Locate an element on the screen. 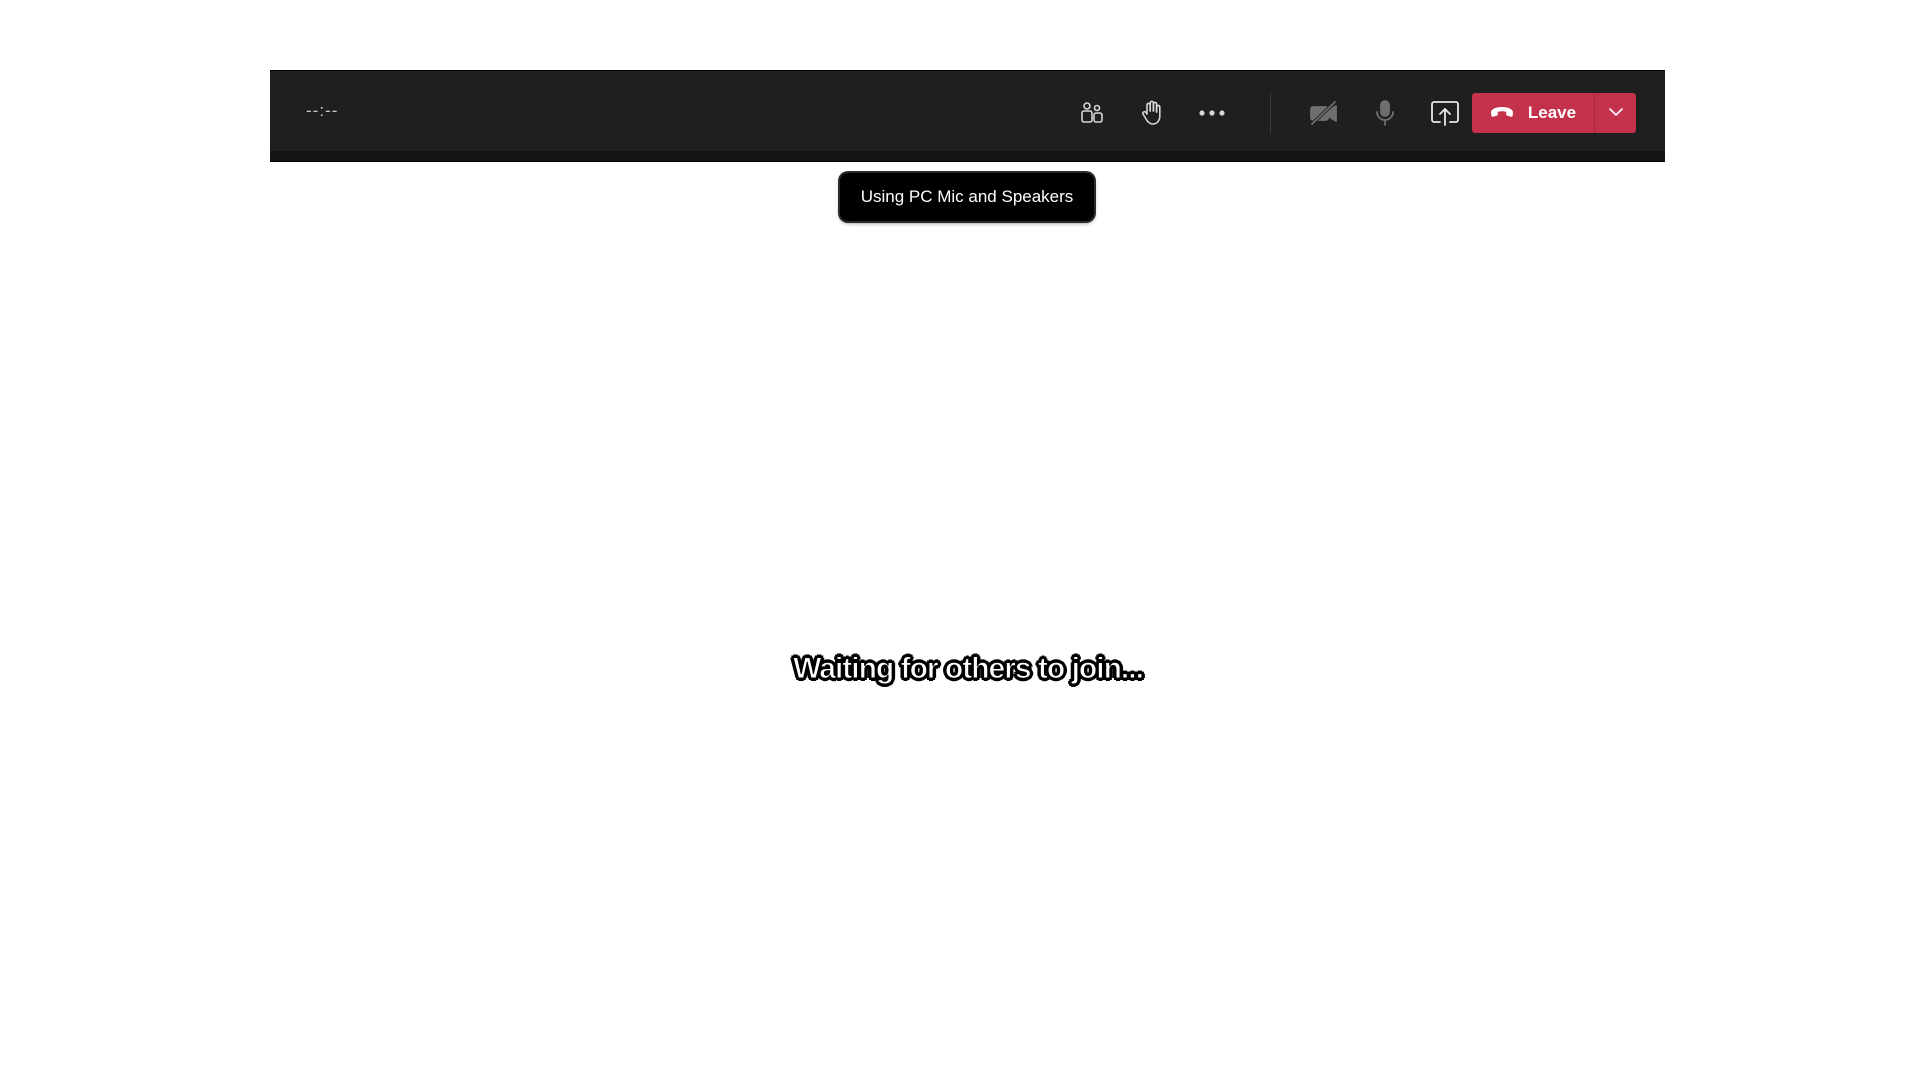 This screenshot has height=1080, width=1920. microphone-toggle-button is located at coordinates (1385, 113).